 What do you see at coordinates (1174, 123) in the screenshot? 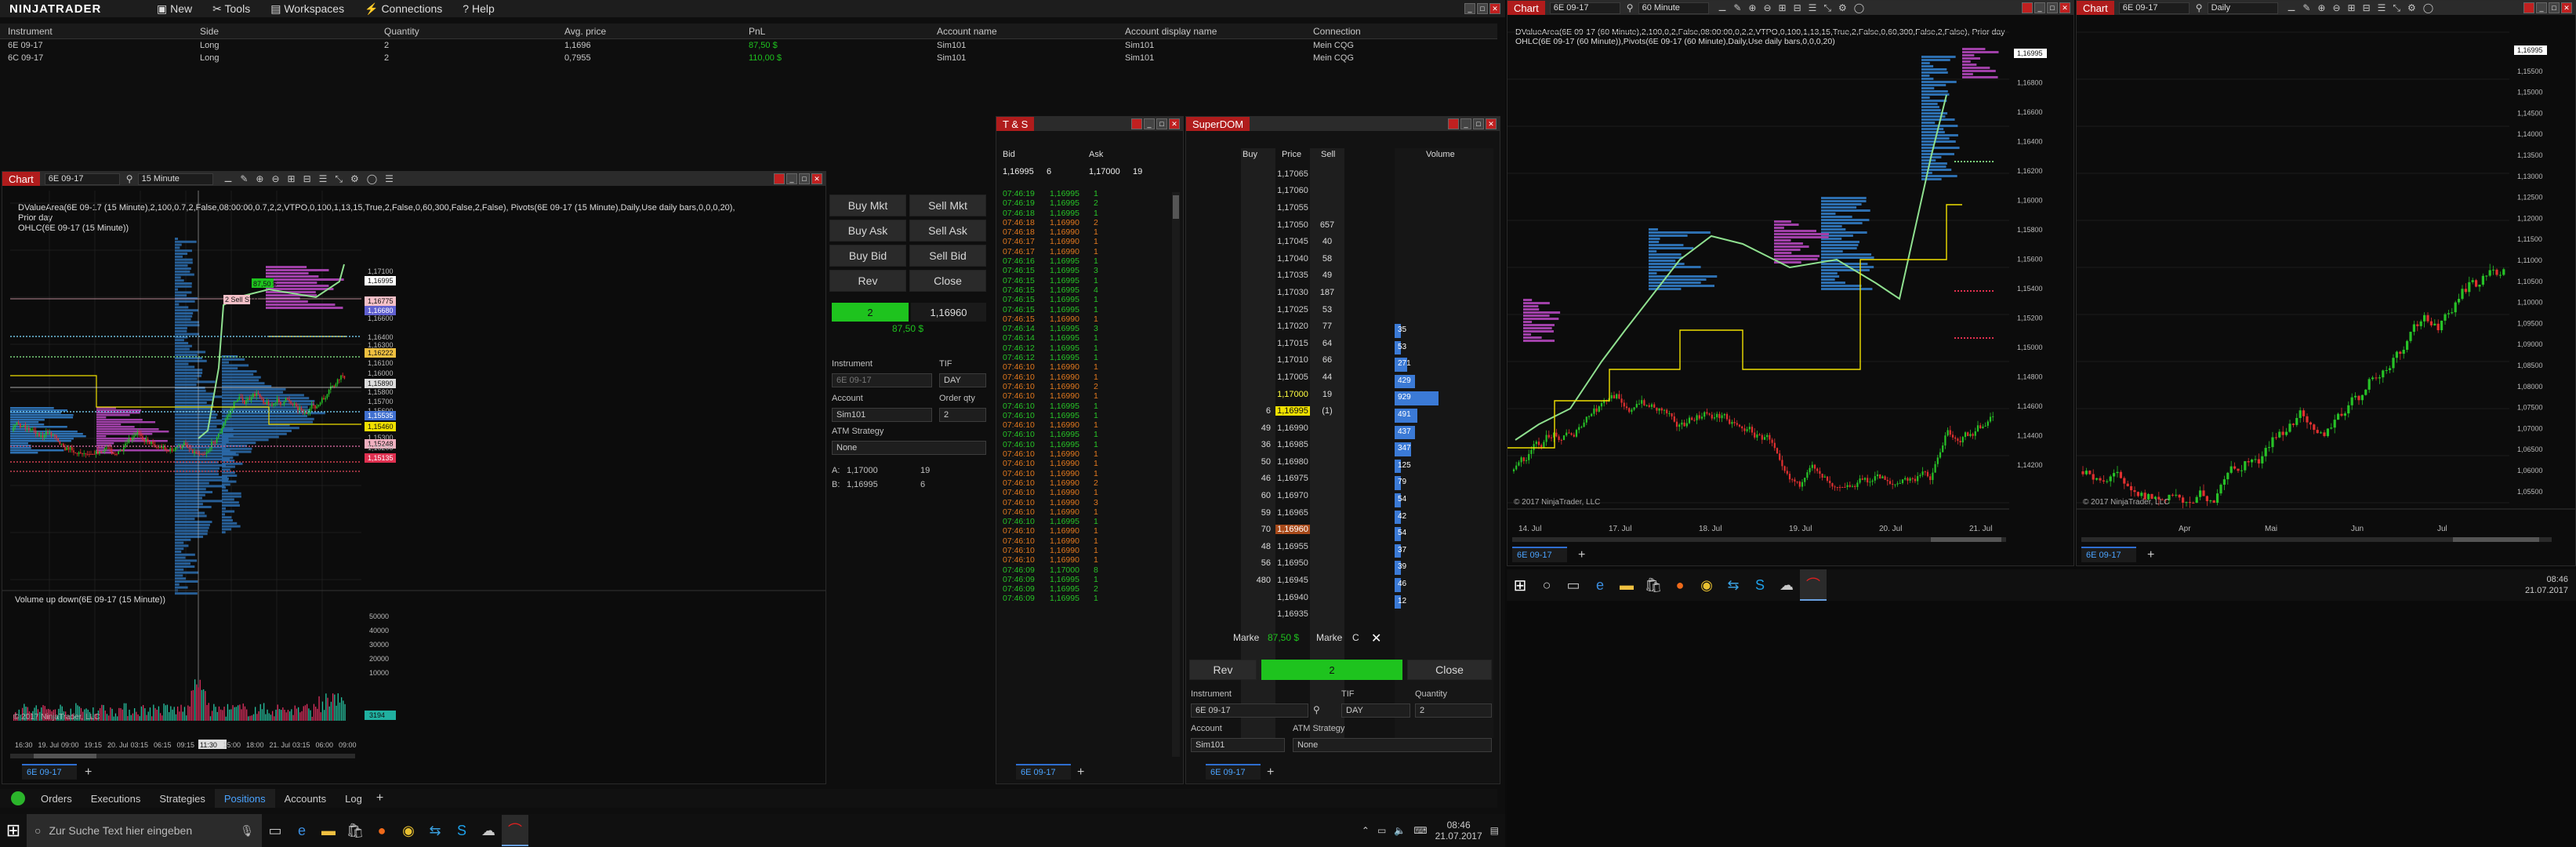
I see `close-icon: ✕` at bounding box center [1174, 123].